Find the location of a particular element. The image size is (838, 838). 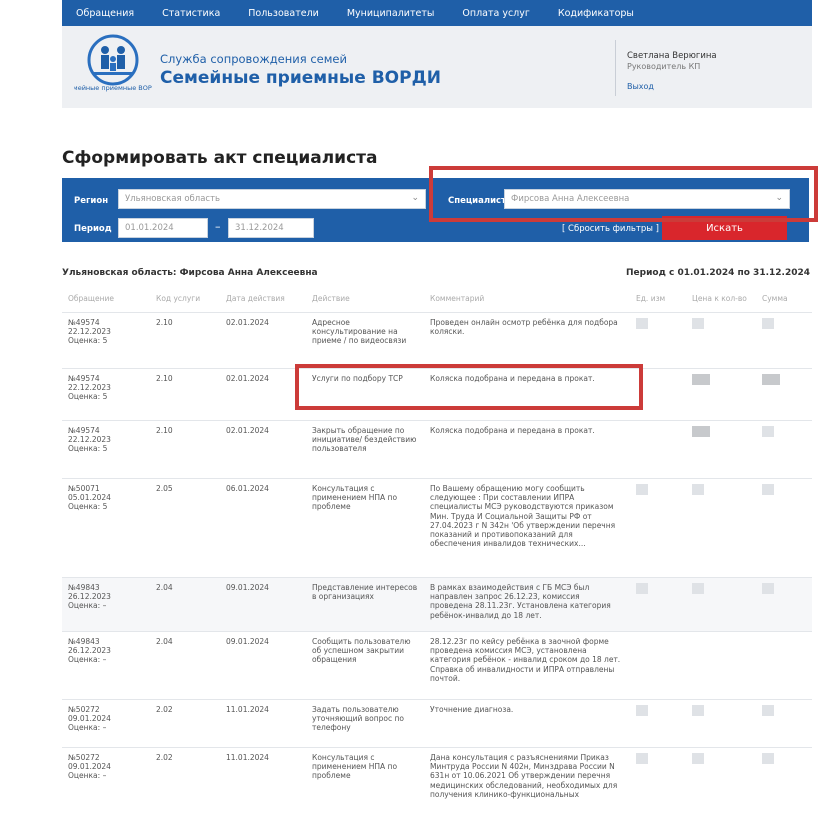

nav-item-municipalities: Муниципалитеты is located at coordinates (391, 13).